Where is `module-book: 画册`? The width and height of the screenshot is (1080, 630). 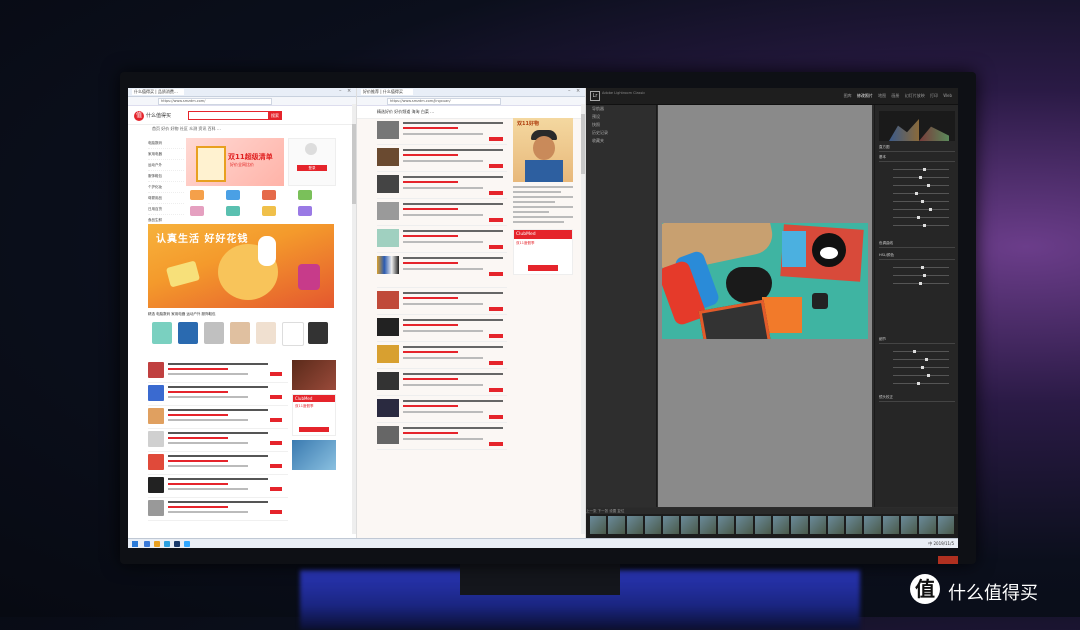 module-book: 画册 is located at coordinates (895, 95).